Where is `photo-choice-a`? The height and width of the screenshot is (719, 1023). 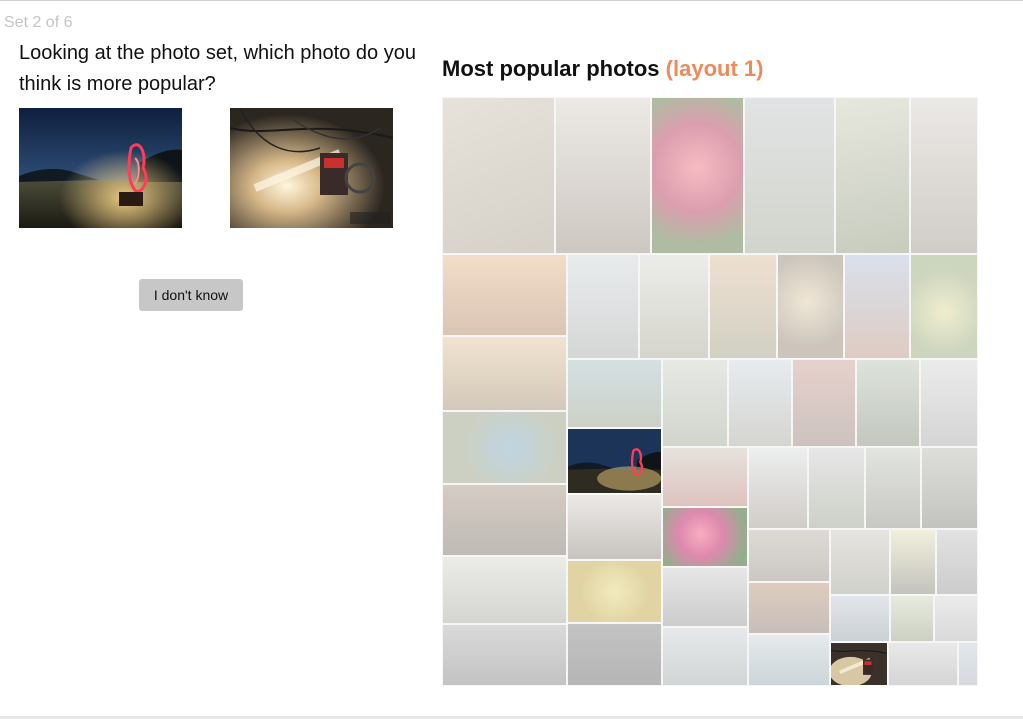
photo-choice-a is located at coordinates (100, 168).